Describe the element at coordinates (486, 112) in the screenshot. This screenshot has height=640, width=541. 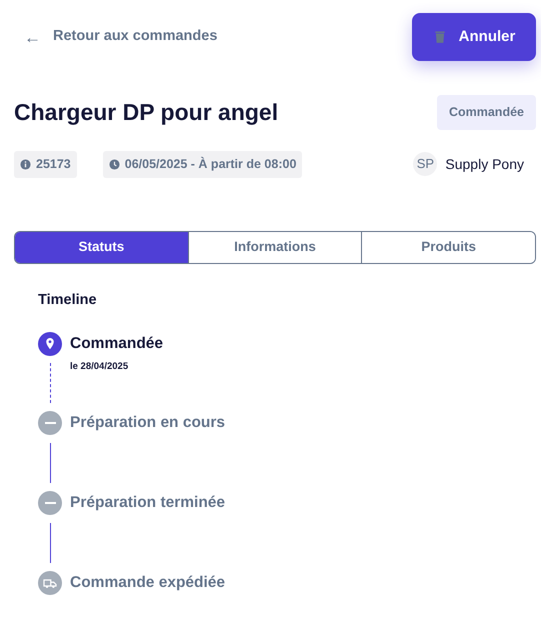
I see `status-badge: Commandée` at that location.